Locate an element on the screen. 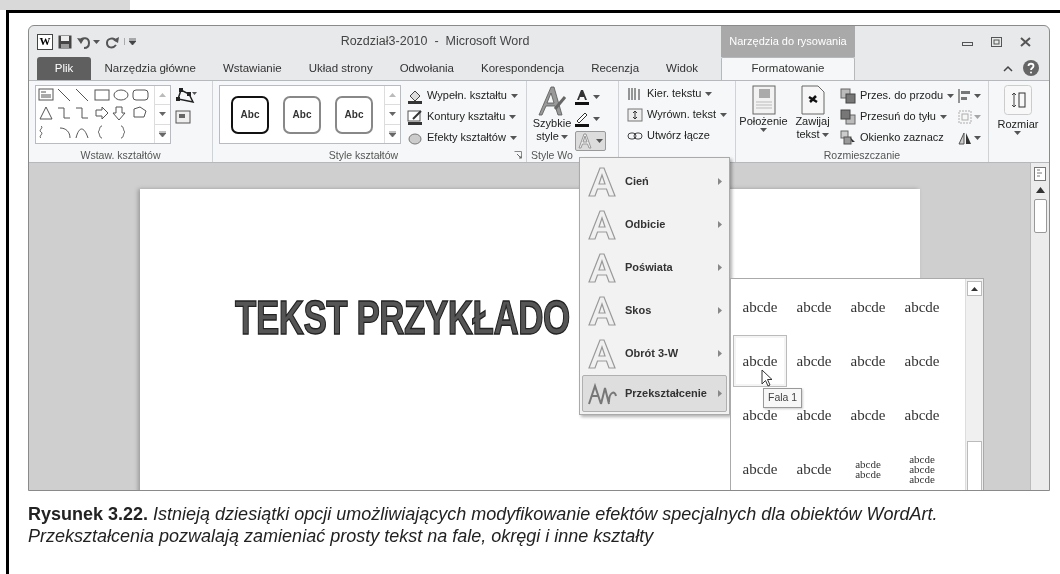 The height and width of the screenshot is (574, 1060). save-icon is located at coordinates (65, 41).